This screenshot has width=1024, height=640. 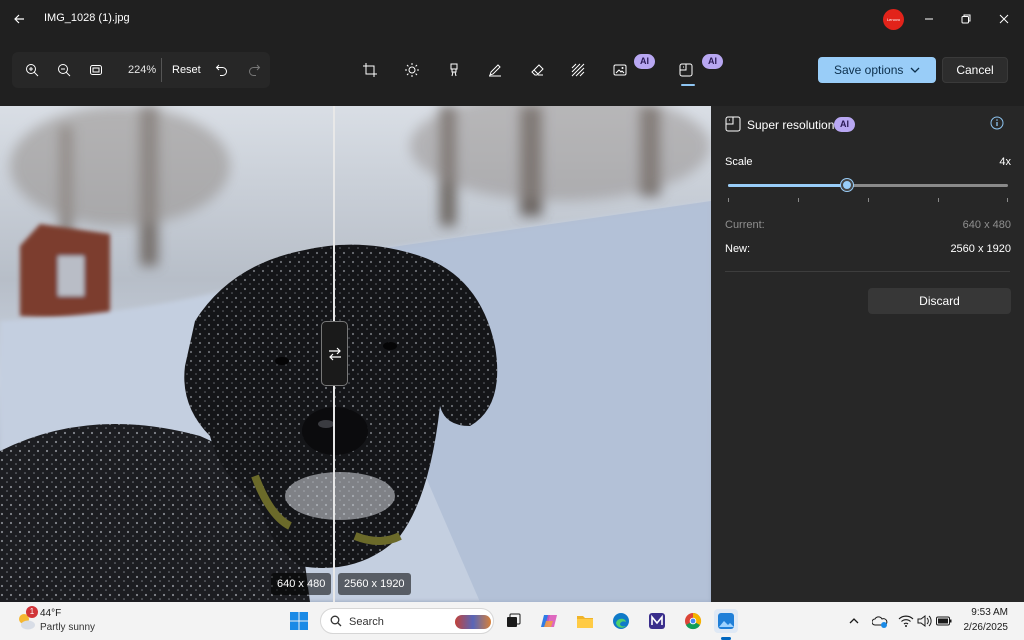 I want to click on wifi-tray, so click(x=906, y=621).